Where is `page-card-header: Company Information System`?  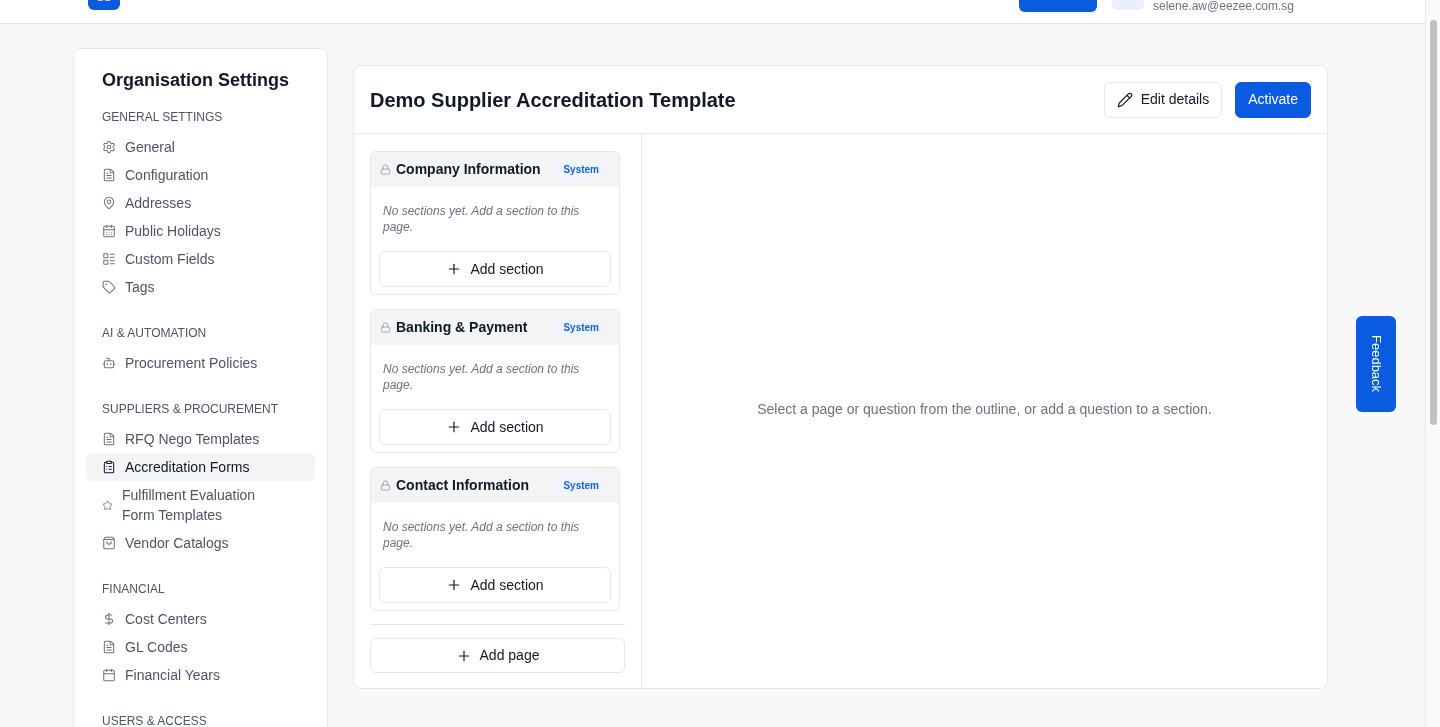 page-card-header: Company Information System is located at coordinates (495, 169).